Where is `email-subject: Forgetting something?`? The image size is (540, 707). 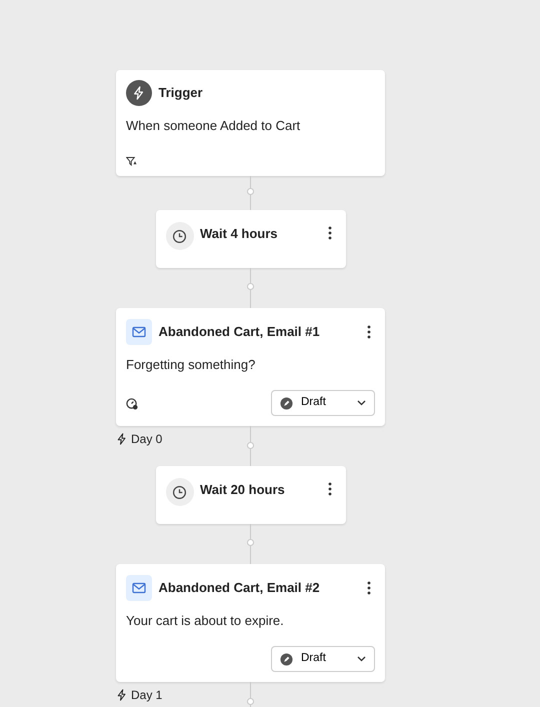
email-subject: Forgetting something? is located at coordinates (191, 365).